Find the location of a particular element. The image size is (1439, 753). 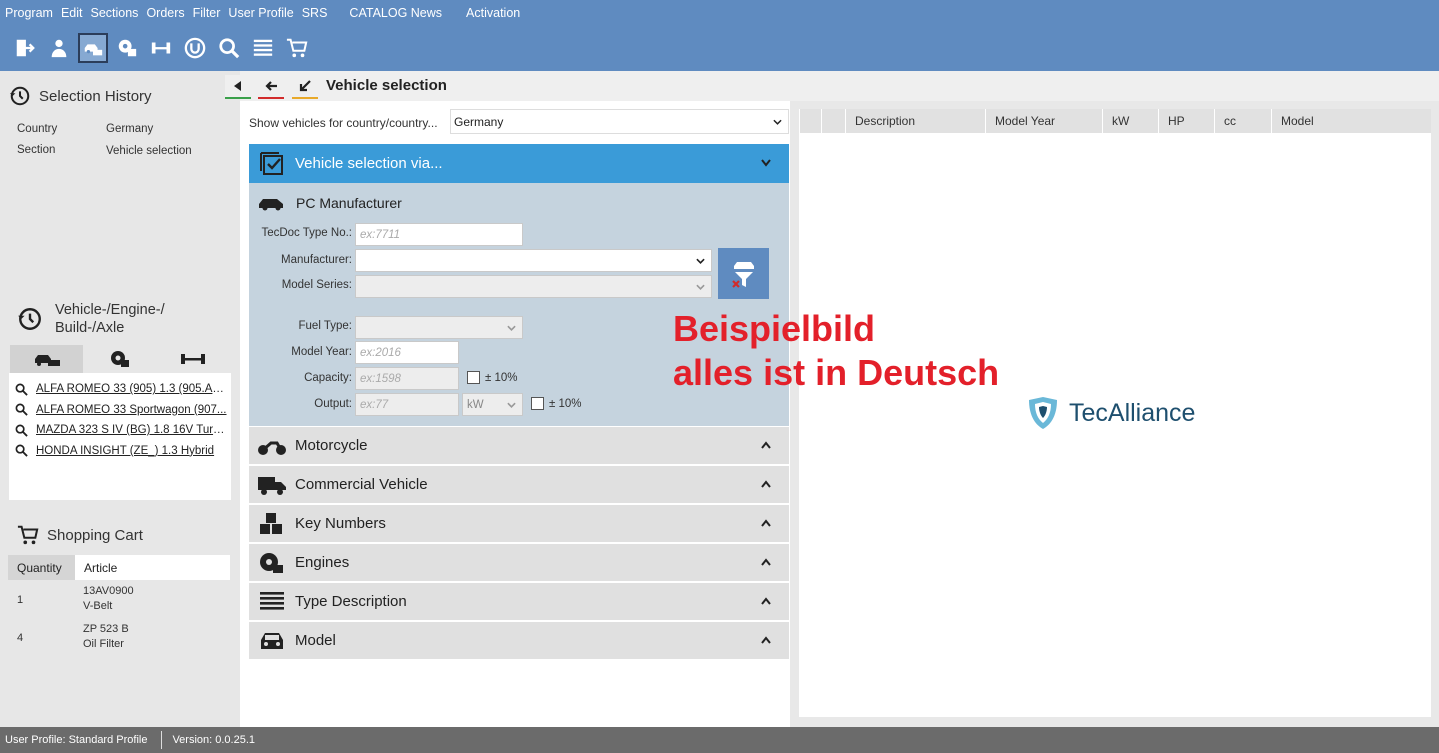

menu-user-profile: User Profile is located at coordinates (260, 13).